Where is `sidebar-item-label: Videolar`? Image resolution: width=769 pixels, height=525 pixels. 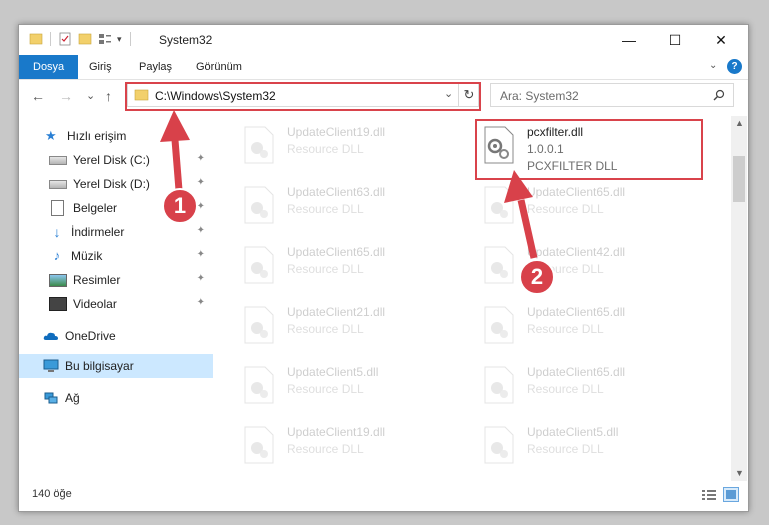 sidebar-item-label: Videolar is located at coordinates (95, 304).